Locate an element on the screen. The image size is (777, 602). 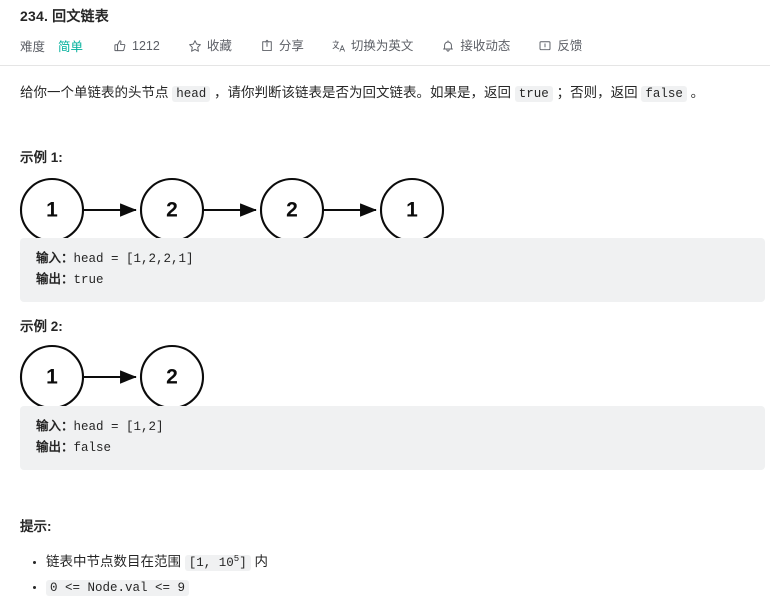
header-divider is located at coordinates (385, 65).